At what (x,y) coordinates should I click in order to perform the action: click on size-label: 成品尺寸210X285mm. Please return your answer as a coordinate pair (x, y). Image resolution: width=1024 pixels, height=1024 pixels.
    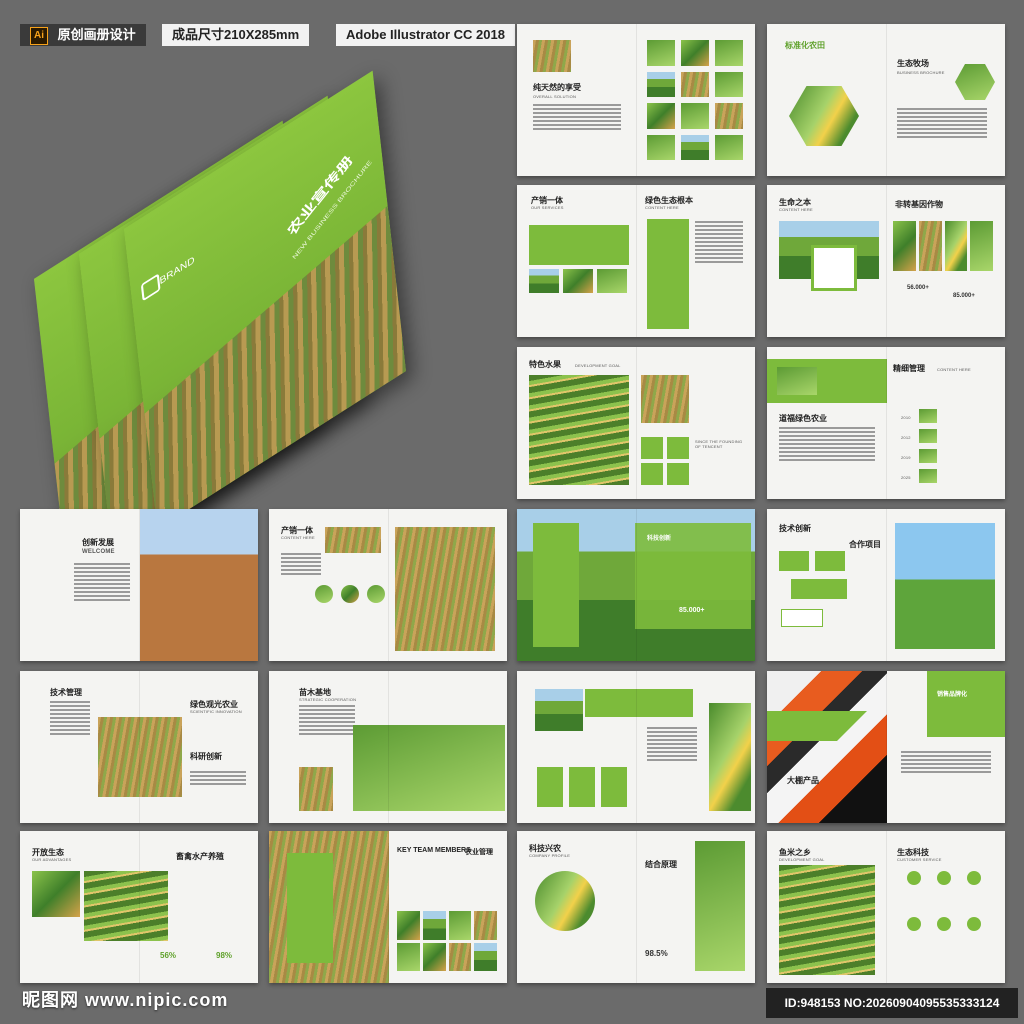
    Looking at the image, I should click on (236, 34).